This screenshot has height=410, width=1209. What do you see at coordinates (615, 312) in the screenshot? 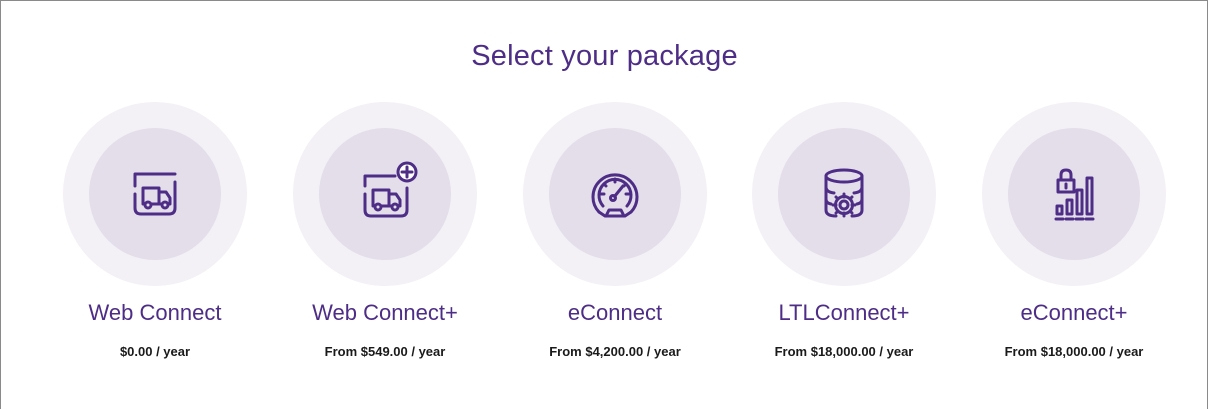
I see `package-name: eConnect` at bounding box center [615, 312].